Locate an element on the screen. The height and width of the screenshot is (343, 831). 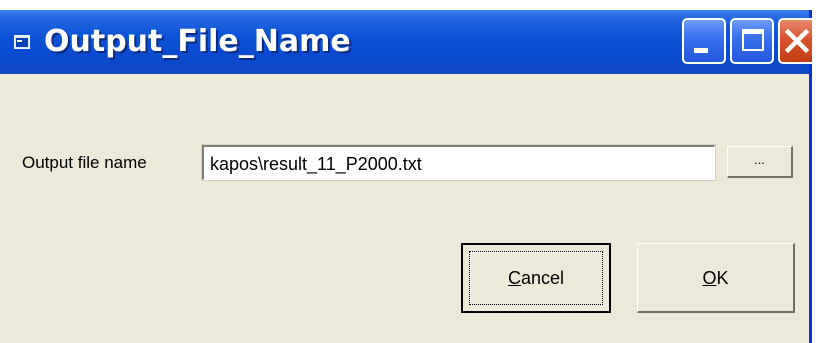
cancel-label-rest: ancel is located at coordinates (542, 278).